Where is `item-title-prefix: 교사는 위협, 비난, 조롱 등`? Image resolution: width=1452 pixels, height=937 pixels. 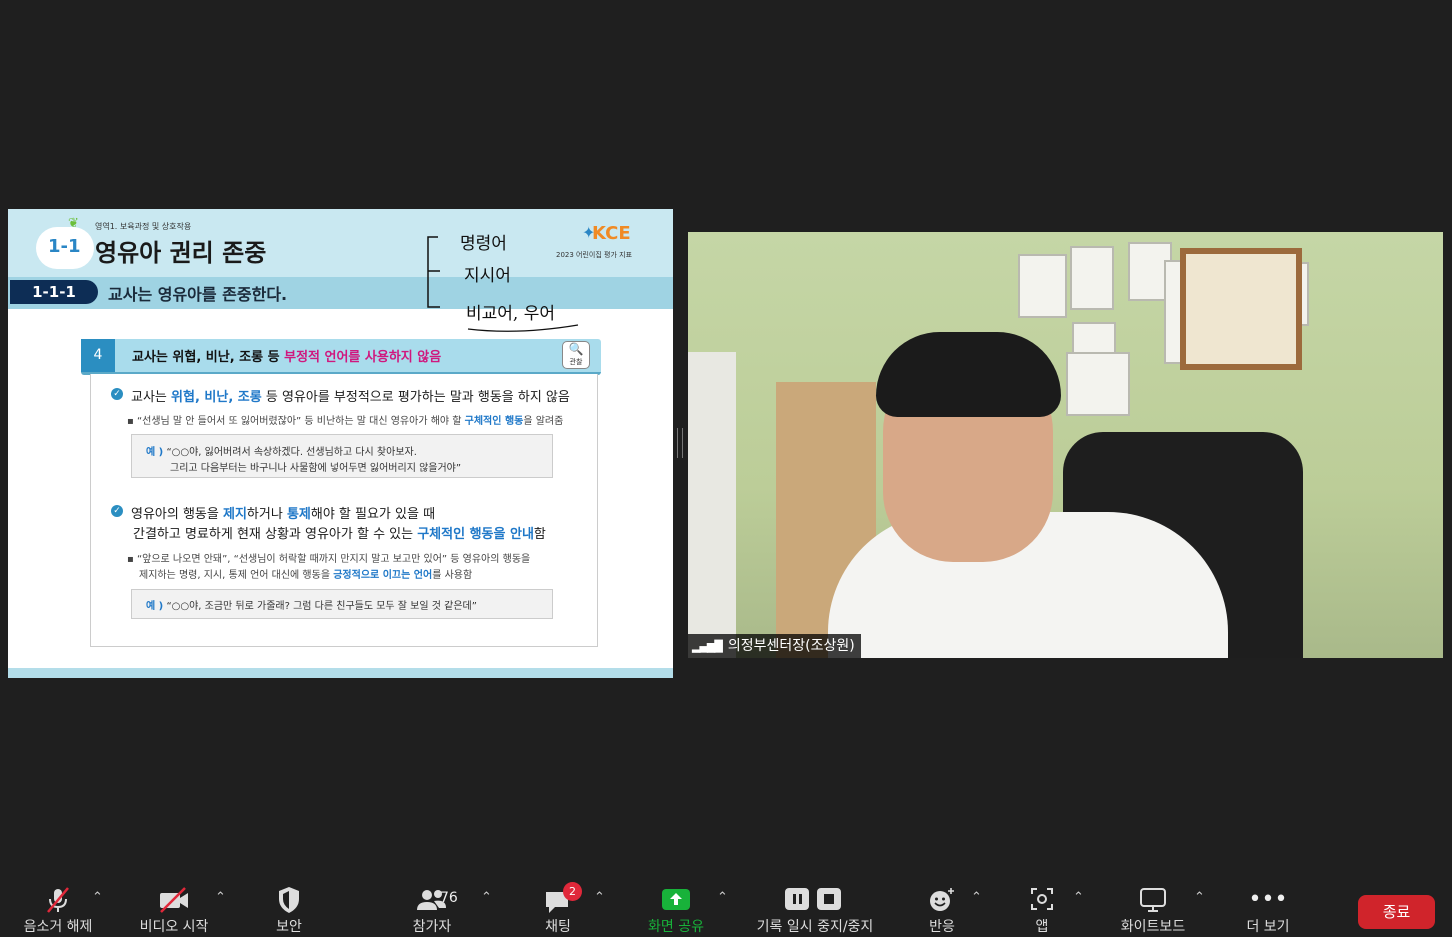 item-title-prefix: 교사는 위협, 비난, 조롱 등 is located at coordinates (208, 357).